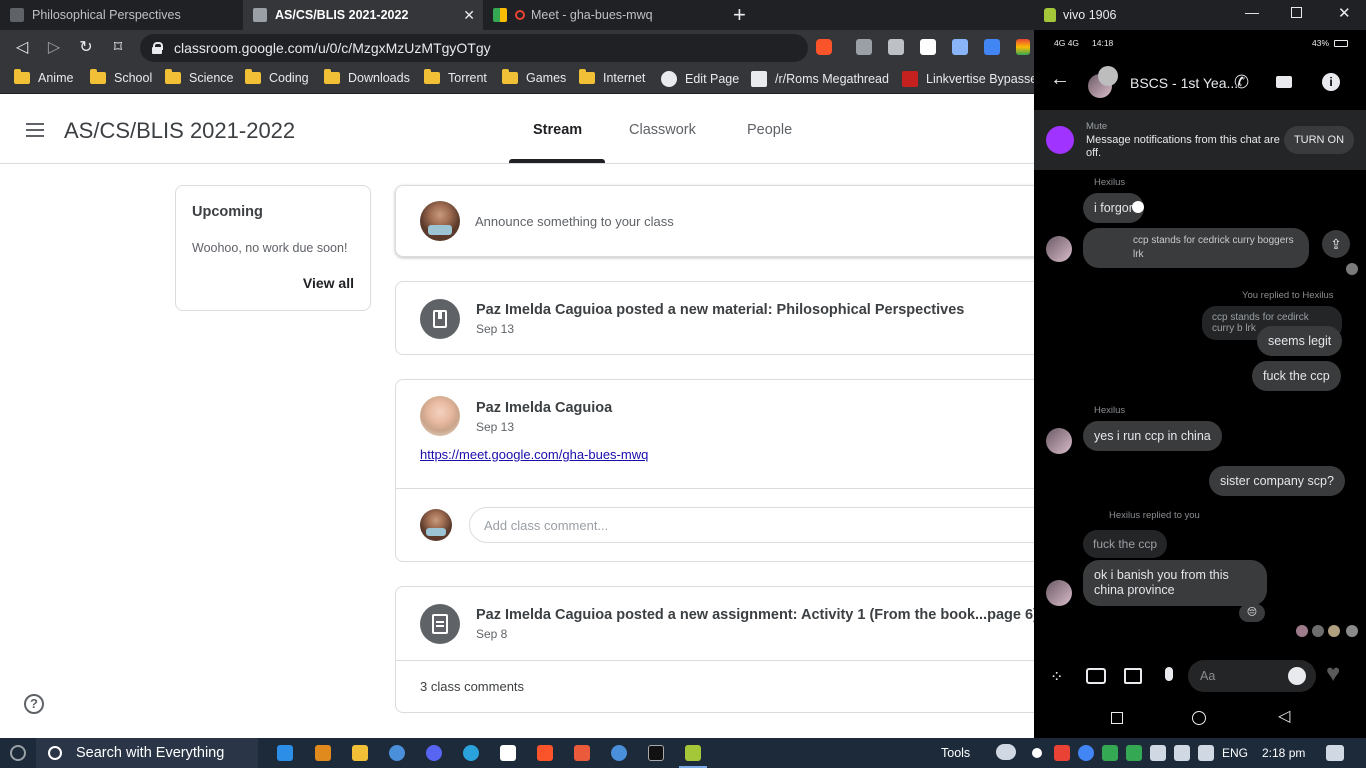  I want to click on message-bubble: seems legit, so click(1300, 341).